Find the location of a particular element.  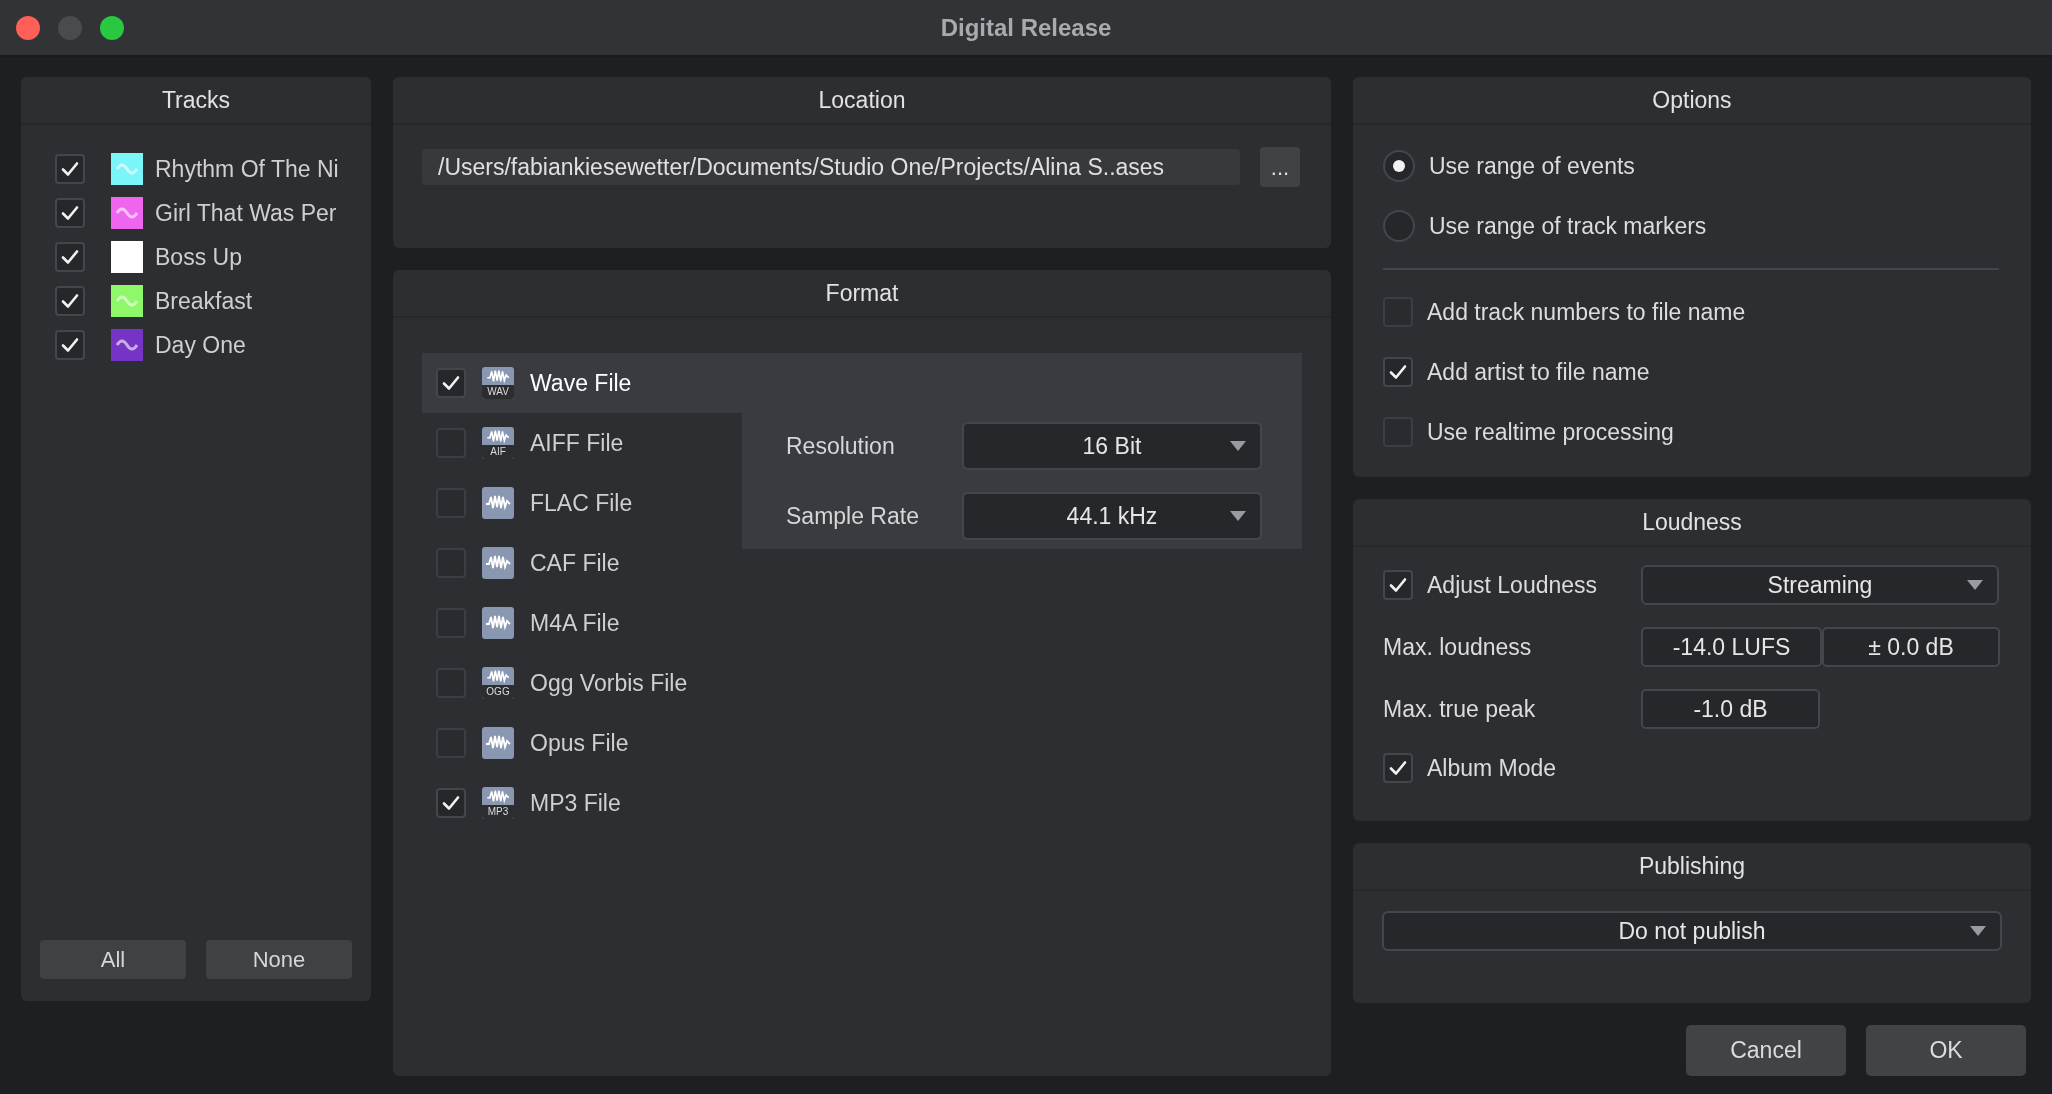

panel-title: Options is located at coordinates (1692, 100).